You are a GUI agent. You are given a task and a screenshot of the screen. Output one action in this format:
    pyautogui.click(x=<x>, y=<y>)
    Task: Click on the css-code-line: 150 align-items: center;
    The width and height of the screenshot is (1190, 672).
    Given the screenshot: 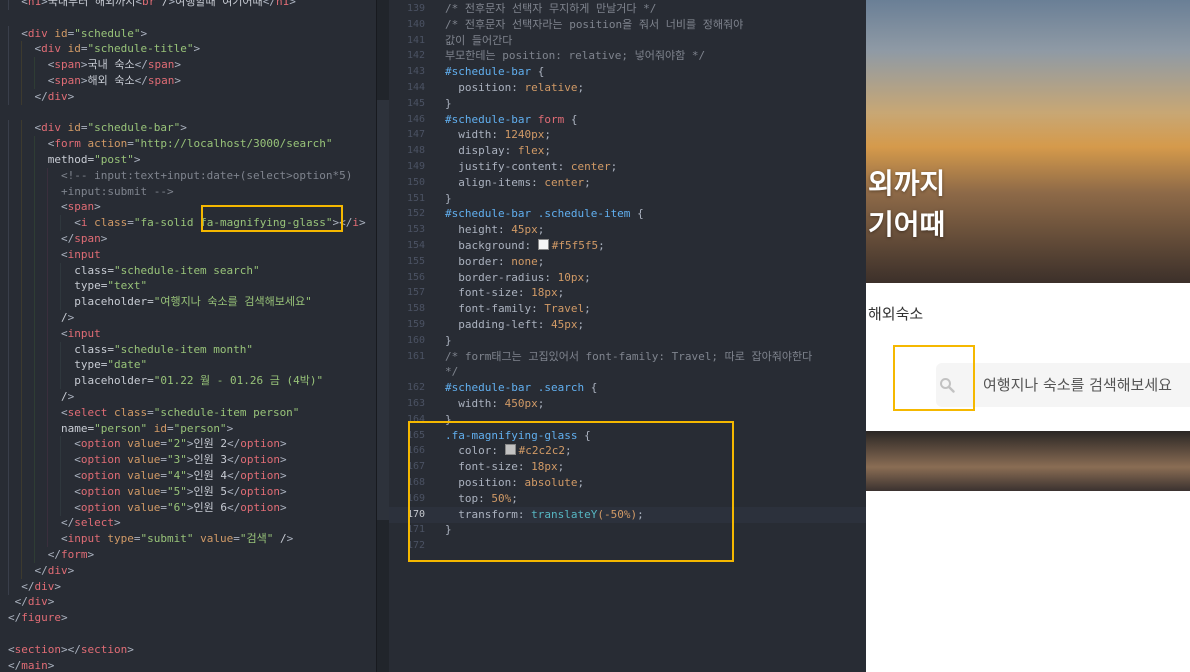 What is the action you would take?
    pyautogui.click(x=627, y=183)
    